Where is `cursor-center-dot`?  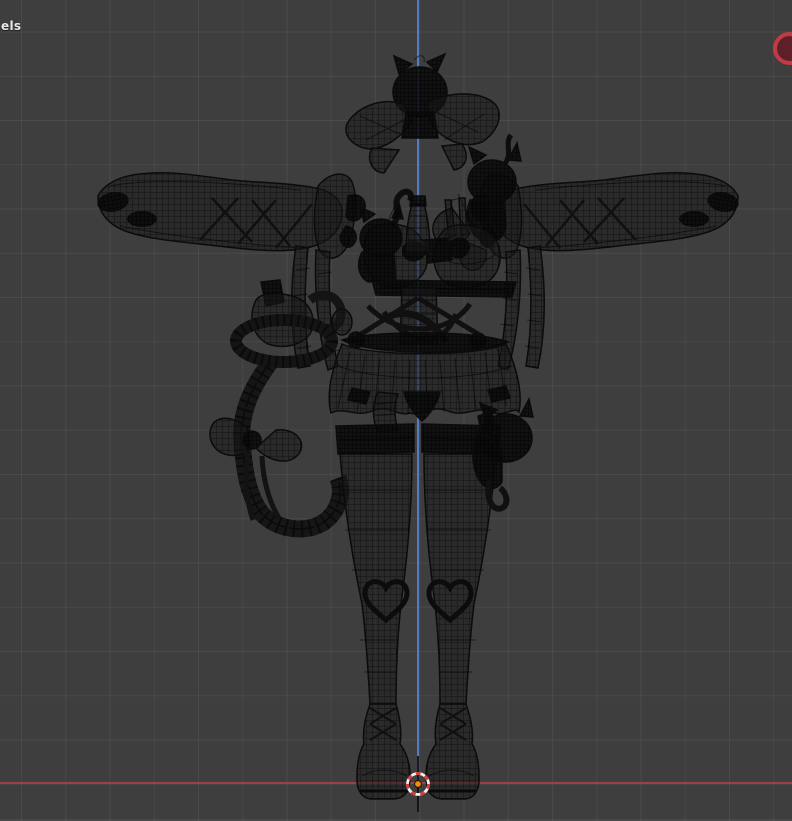 cursor-center-dot is located at coordinates (418, 784).